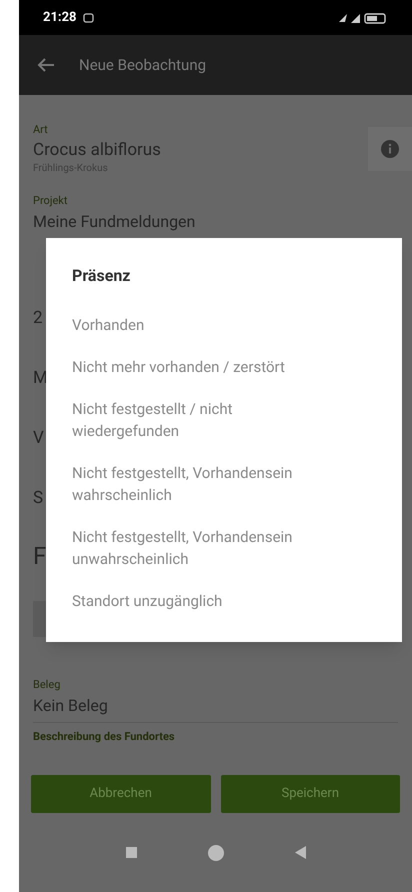  I want to click on cancel-button: Abbrechen, so click(120, 794).